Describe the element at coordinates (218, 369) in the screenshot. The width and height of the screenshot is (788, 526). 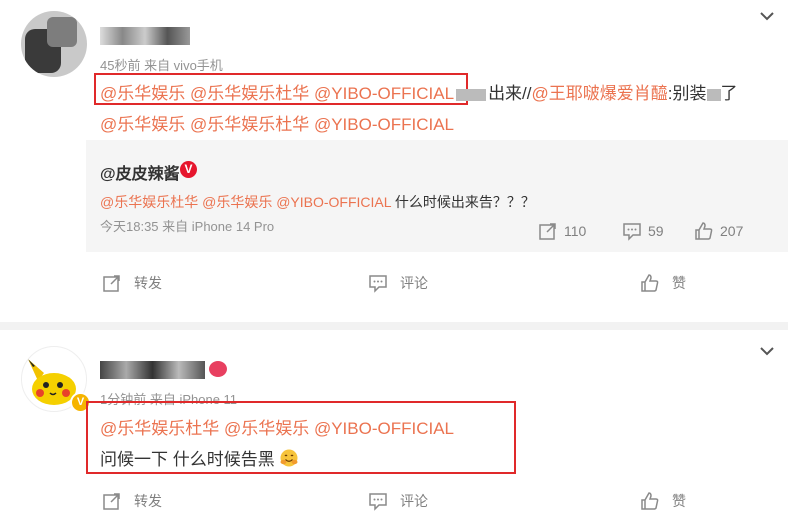
I see `member-crown-icon` at that location.